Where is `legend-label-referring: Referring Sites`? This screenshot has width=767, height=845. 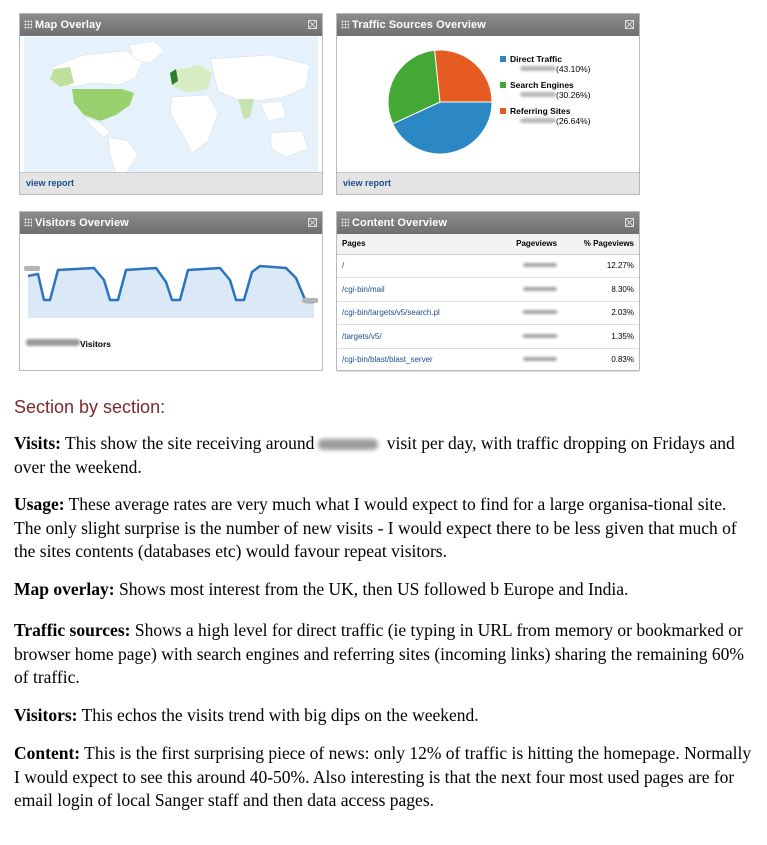 legend-label-referring: Referring Sites is located at coordinates (540, 111).